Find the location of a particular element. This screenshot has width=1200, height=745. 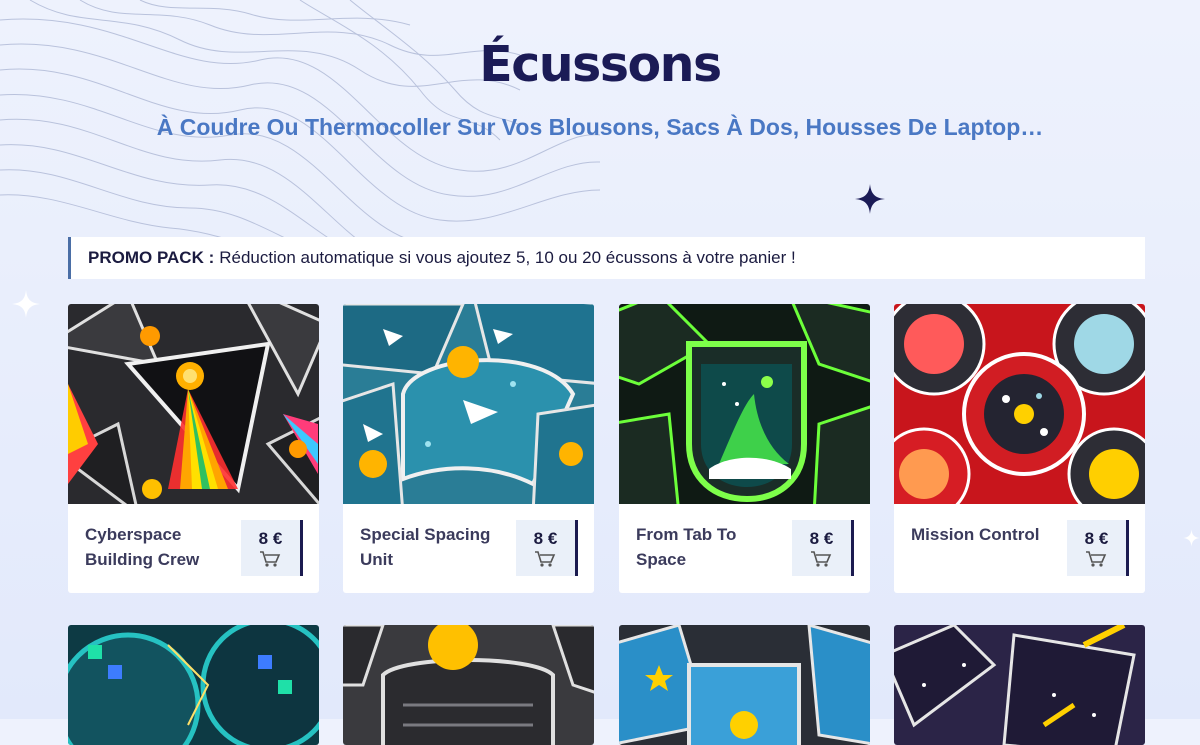

product-card: From Tab To Space 8 € is located at coordinates (744, 448).